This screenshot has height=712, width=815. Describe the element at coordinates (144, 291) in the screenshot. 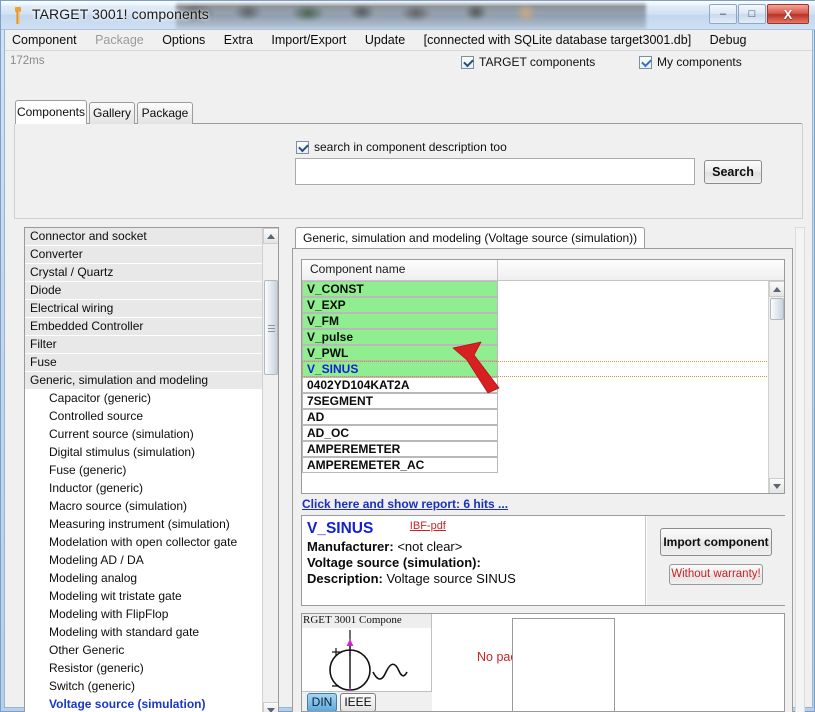

I see `tree-node: Diode` at that location.